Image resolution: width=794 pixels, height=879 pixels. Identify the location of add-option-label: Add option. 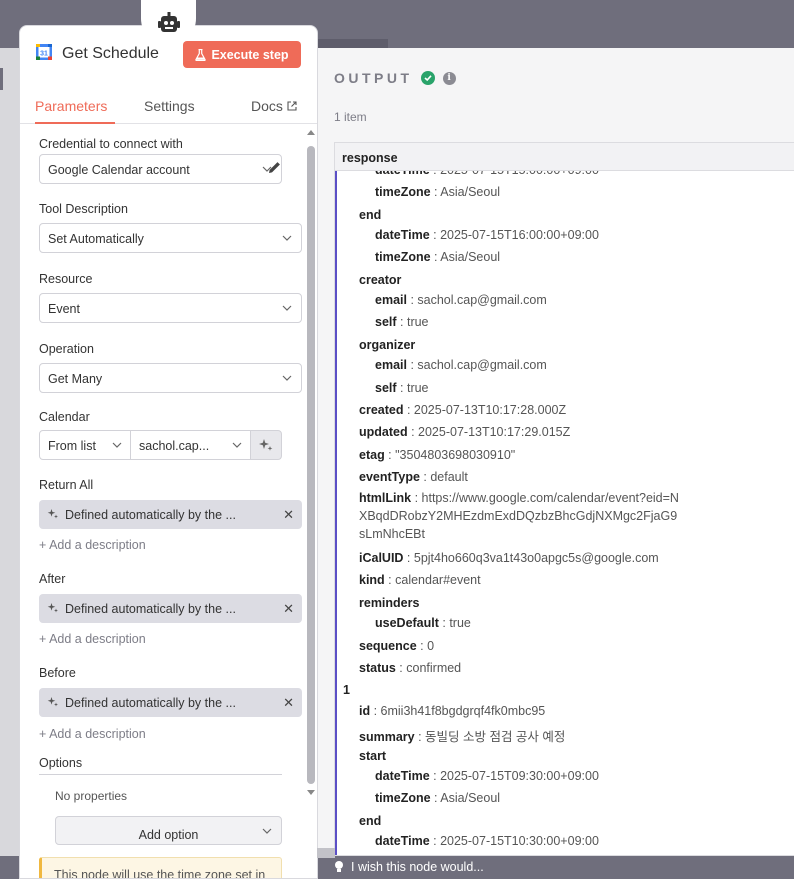
(168, 834).